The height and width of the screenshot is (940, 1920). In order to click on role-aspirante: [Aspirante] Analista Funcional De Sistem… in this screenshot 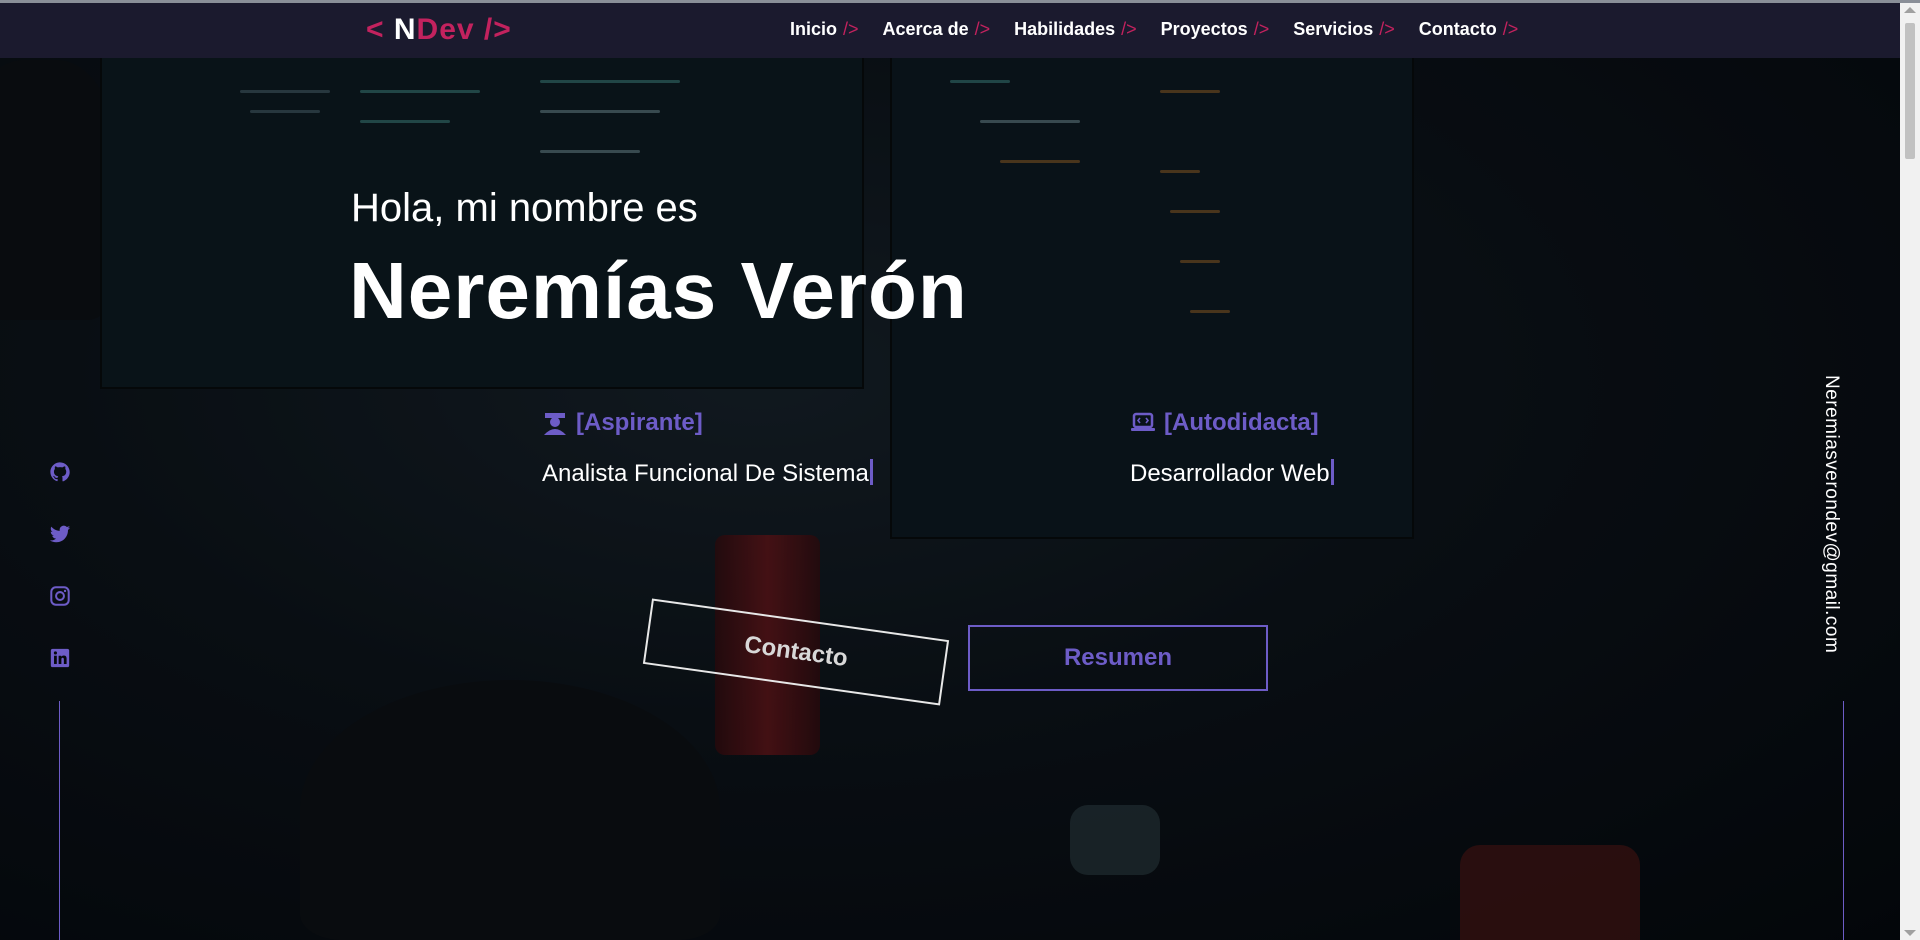, I will do `click(707, 448)`.